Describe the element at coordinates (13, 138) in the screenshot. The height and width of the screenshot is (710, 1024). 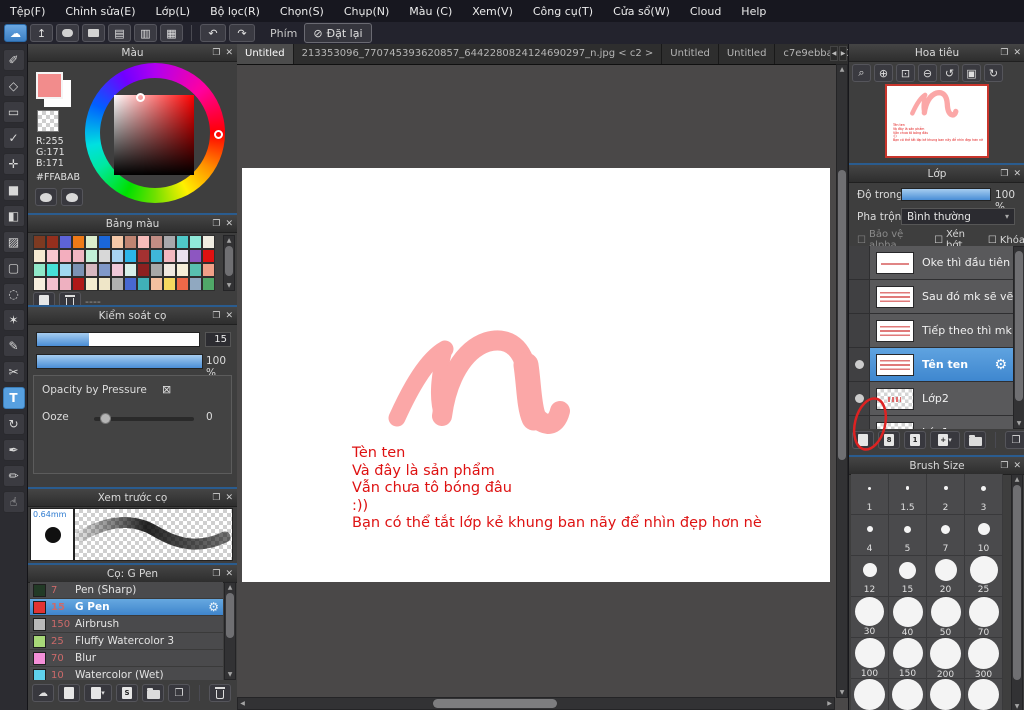
I see `tool-button: ✓` at that location.